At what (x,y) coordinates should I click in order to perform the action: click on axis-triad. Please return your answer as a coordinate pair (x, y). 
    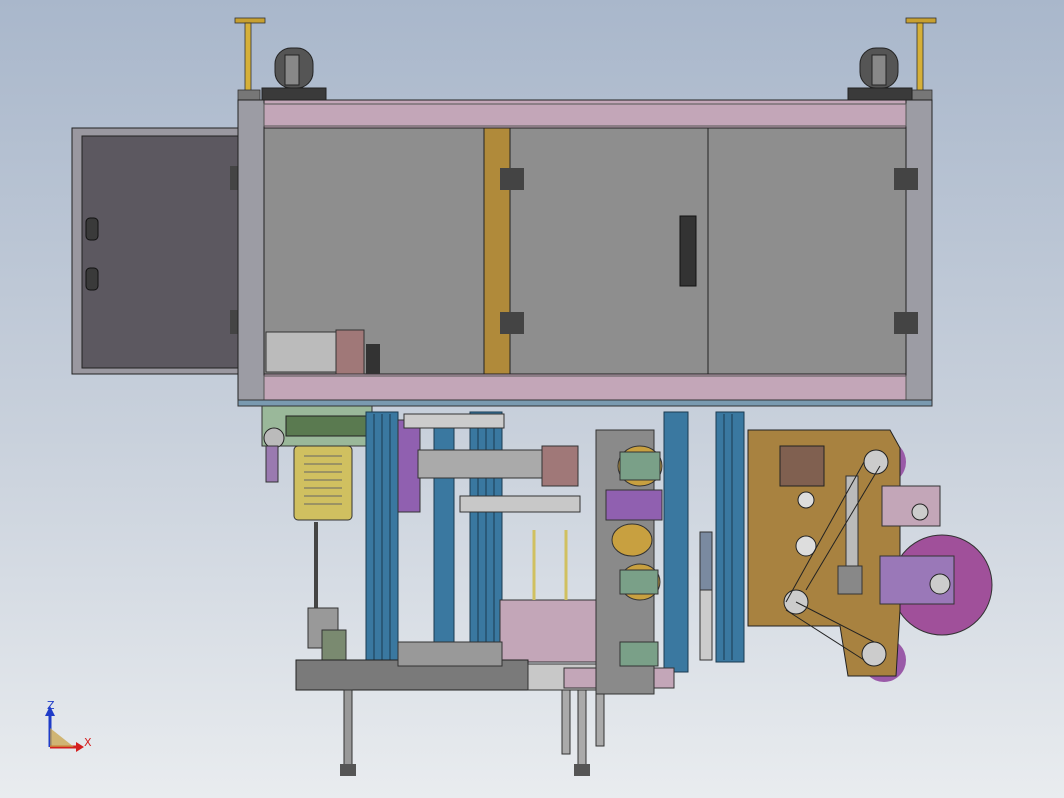
    Looking at the image, I should click on (64, 729).